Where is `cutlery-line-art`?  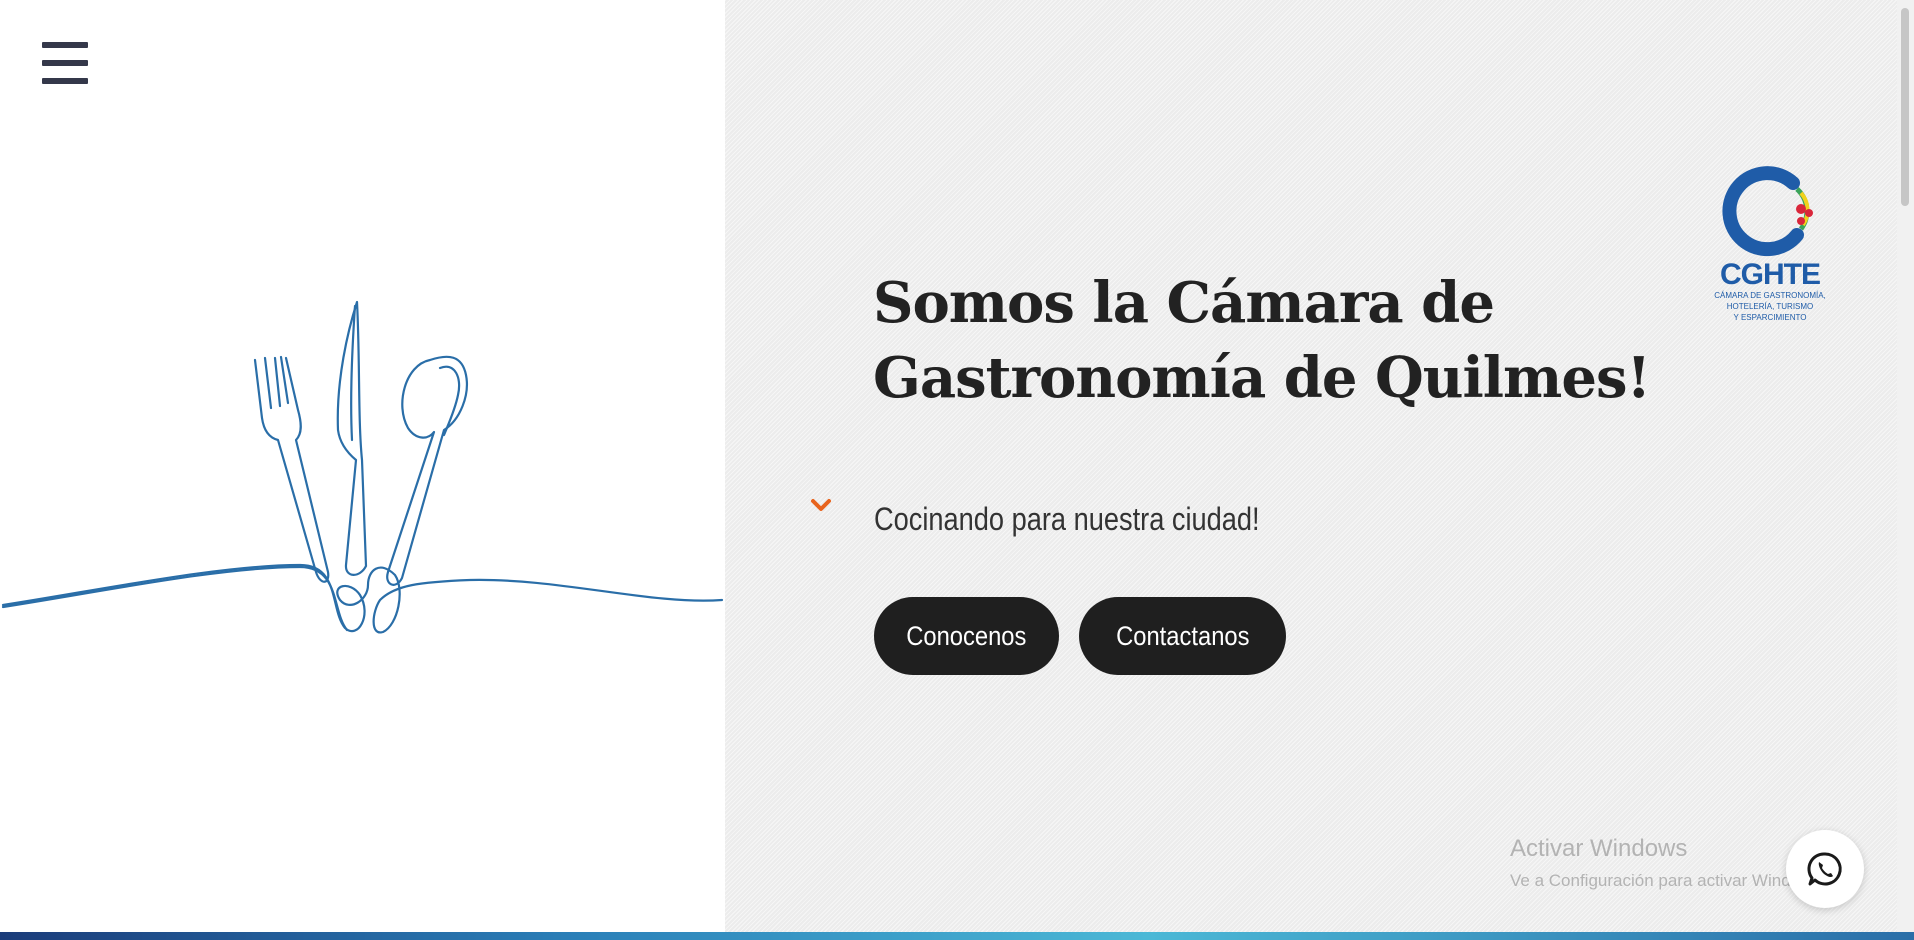 cutlery-line-art is located at coordinates (362, 467).